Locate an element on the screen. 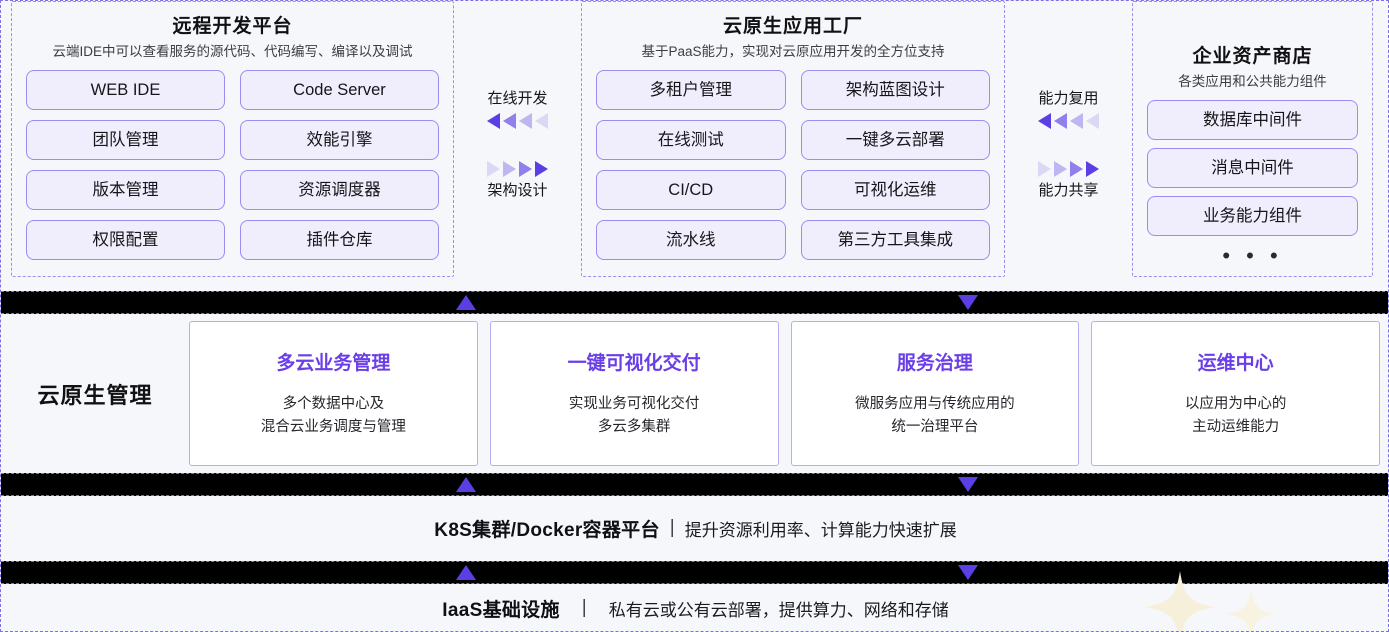 Image resolution: width=1389 pixels, height=632 pixels. connector-group-capability-sharing: 能力共享 is located at coordinates (1068, 180).